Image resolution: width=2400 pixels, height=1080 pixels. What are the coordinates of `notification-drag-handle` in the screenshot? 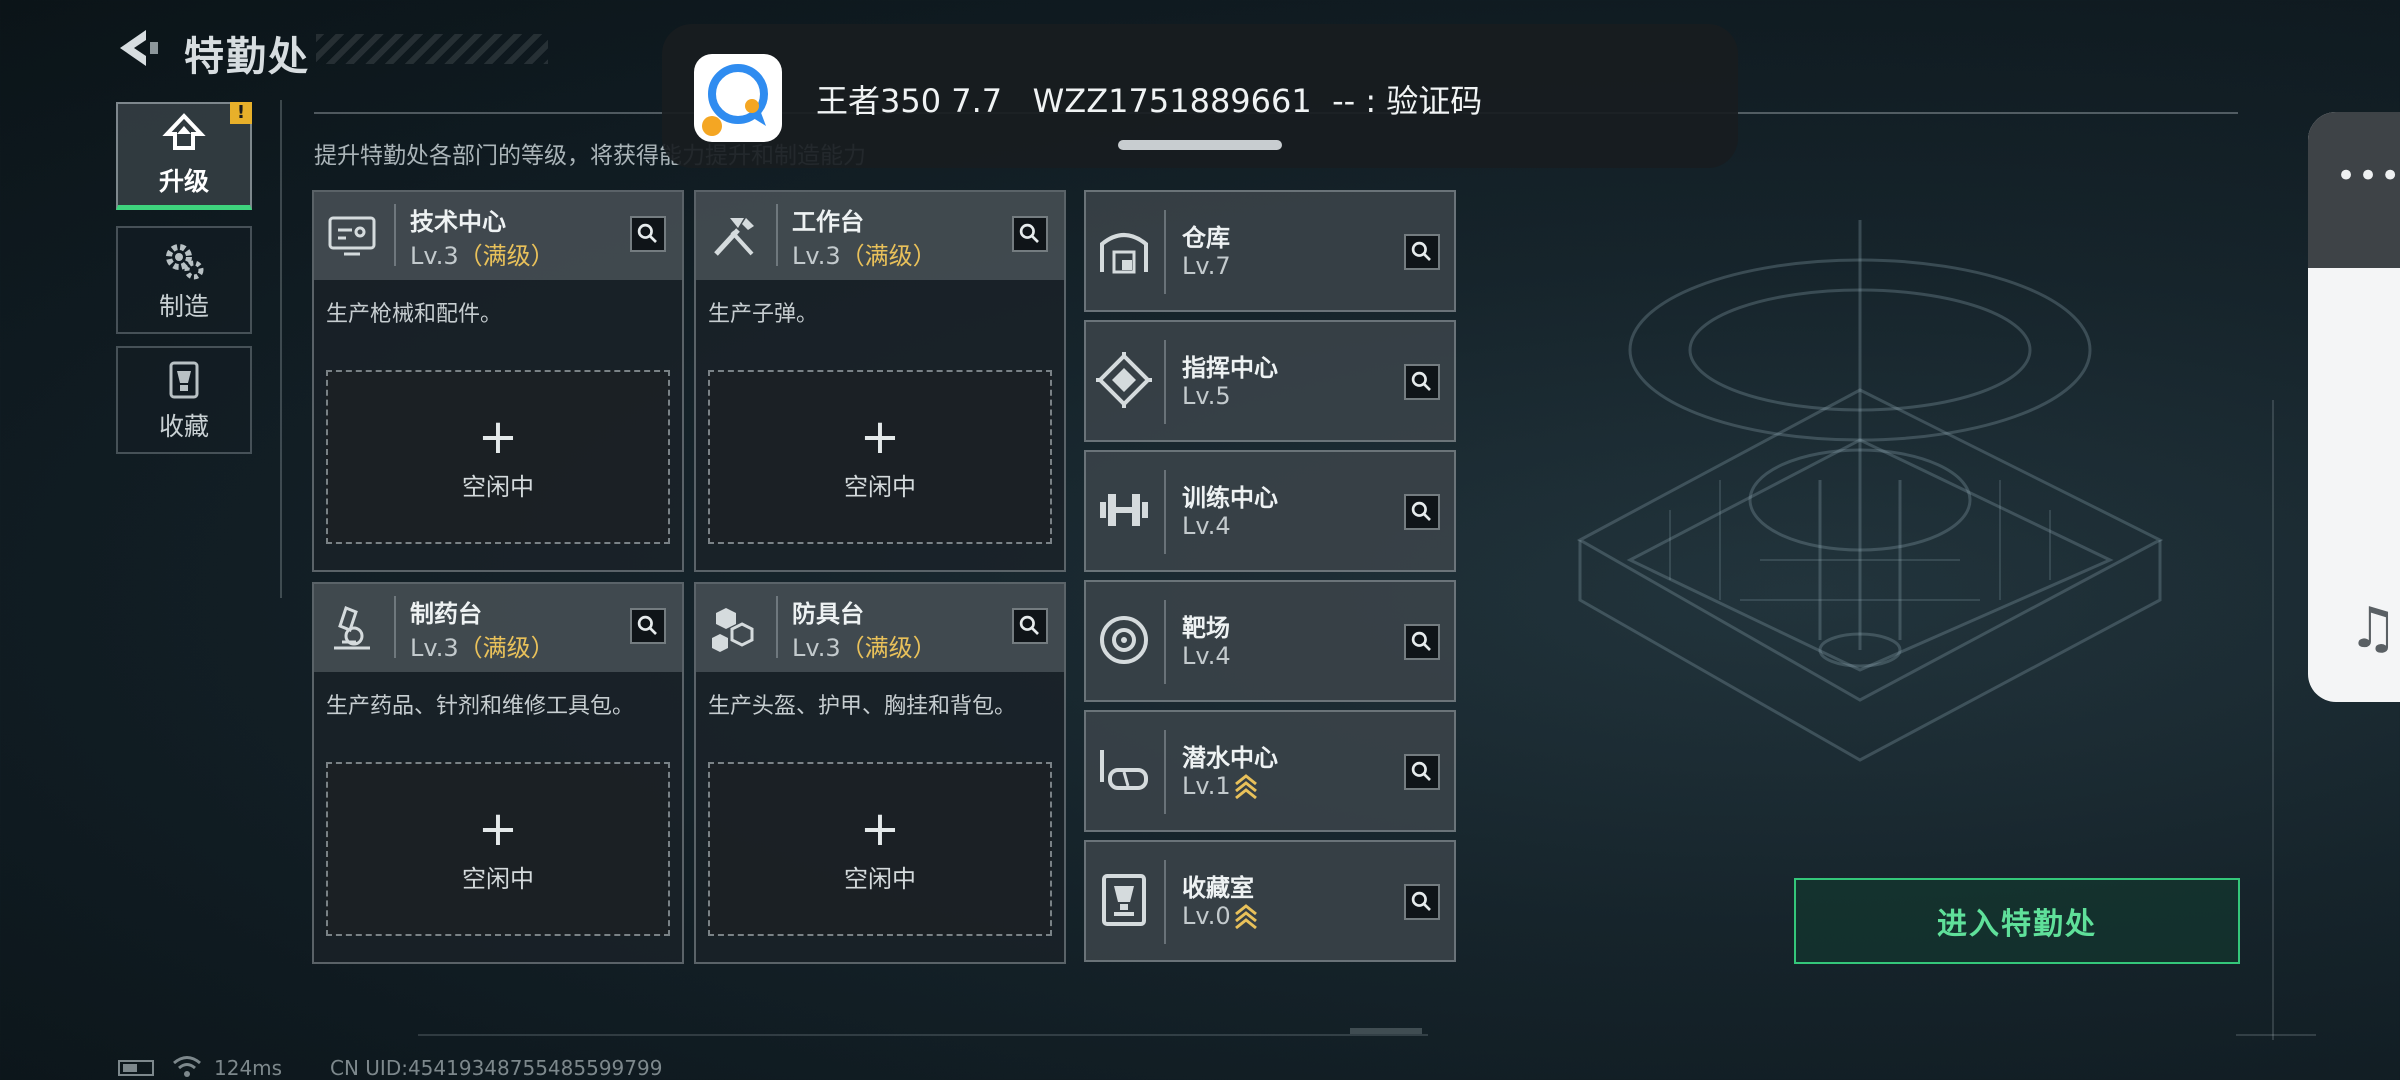 It's located at (1200, 145).